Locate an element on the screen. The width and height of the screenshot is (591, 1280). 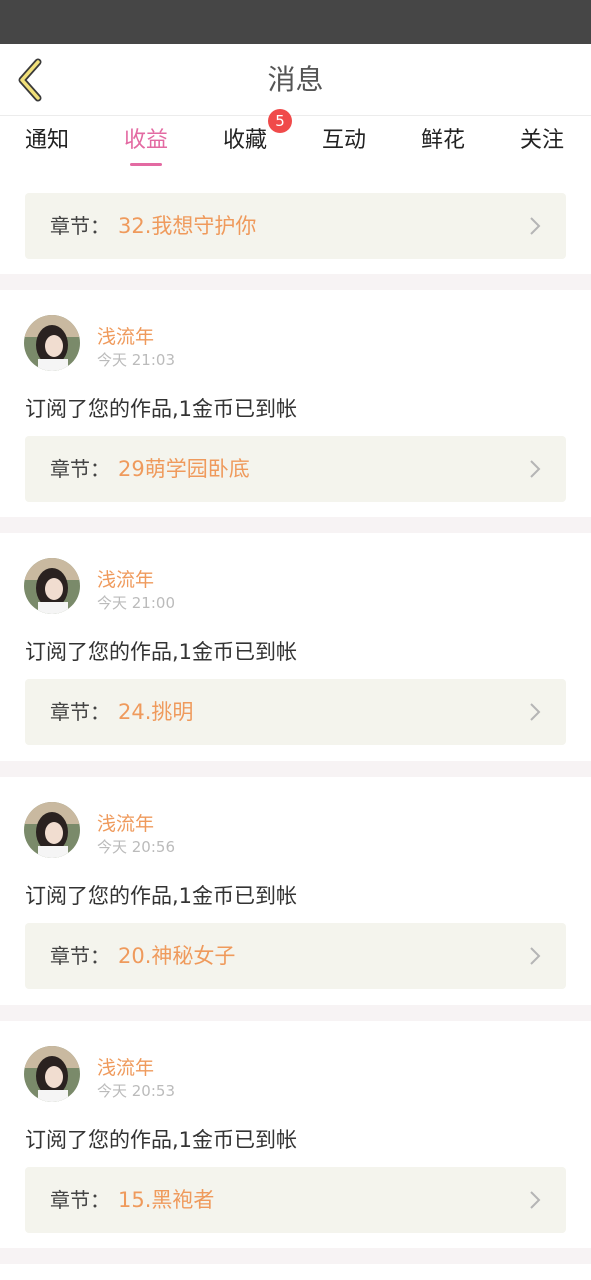
tab-follows: 关注 is located at coordinates (542, 148).